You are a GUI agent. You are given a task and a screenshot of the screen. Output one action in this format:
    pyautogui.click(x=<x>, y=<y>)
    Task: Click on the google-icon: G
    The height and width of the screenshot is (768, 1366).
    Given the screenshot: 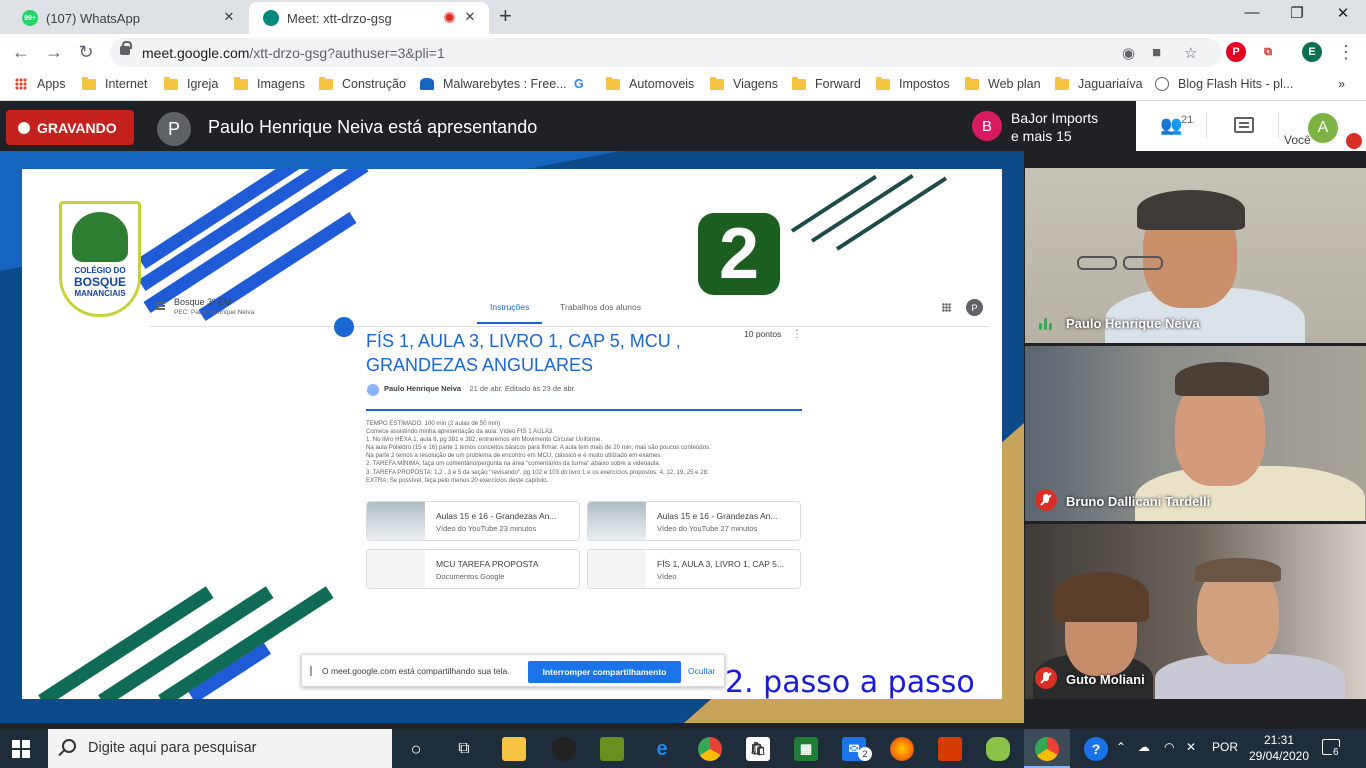 What is the action you would take?
    pyautogui.click(x=579, y=84)
    